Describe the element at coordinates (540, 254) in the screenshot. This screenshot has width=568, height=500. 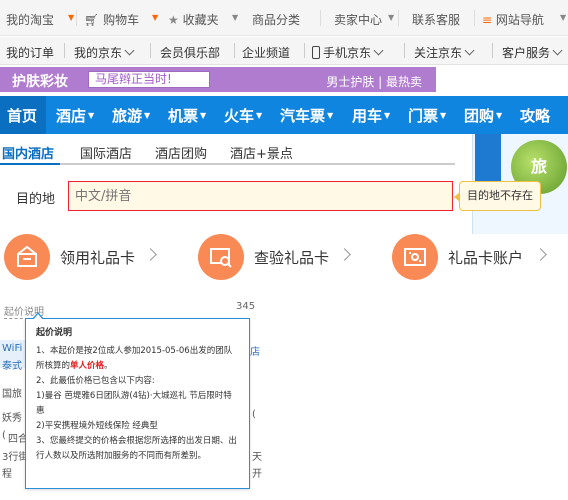
I see `chevron-right-icon` at that location.